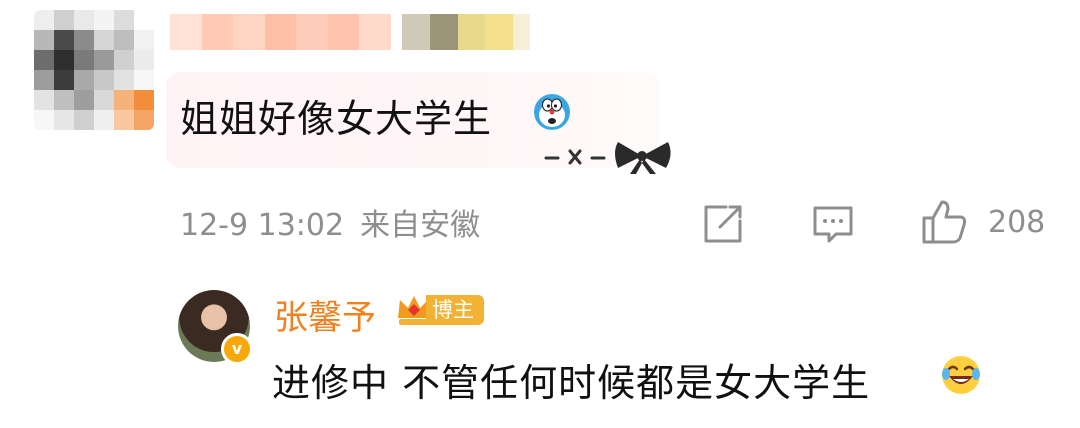 The image size is (1080, 428). I want to click on commenter-name-blurred, so click(350, 32).